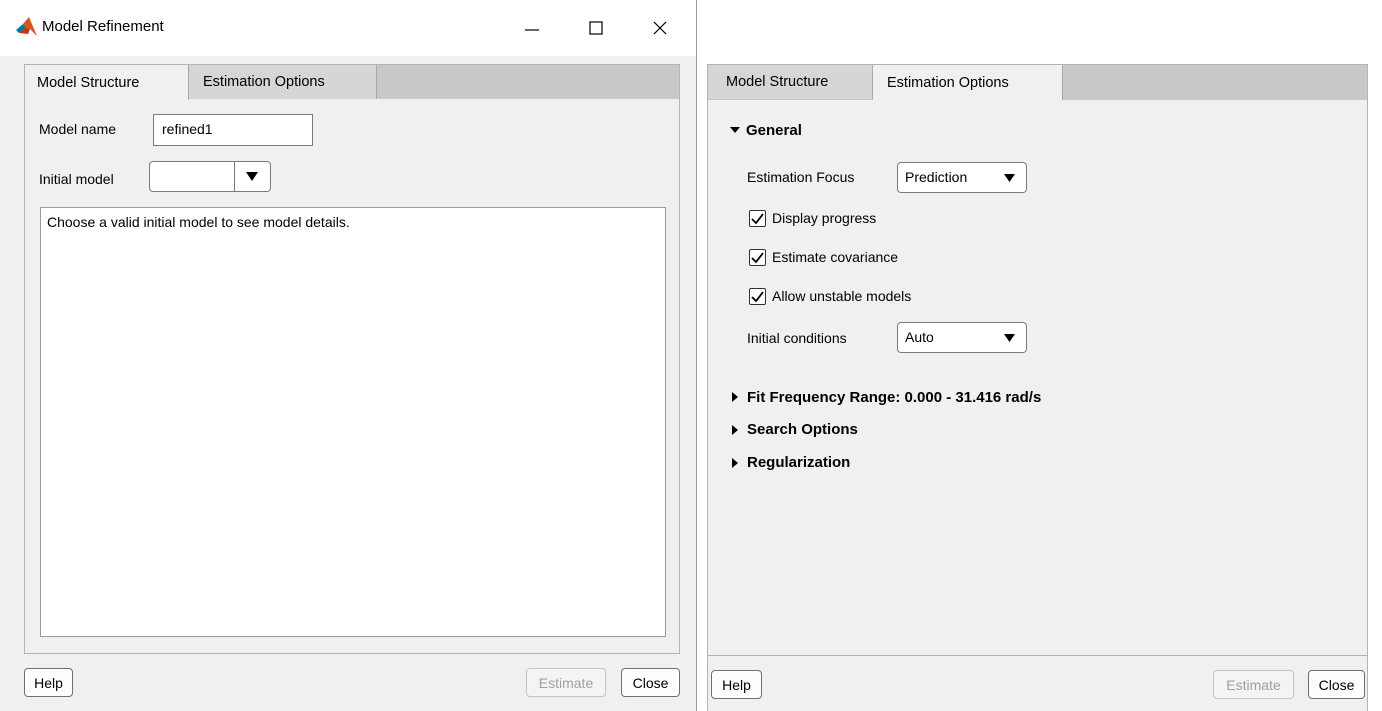  Describe the element at coordinates (842, 296) in the screenshot. I see `allow-unstable-label: Allow unstable models` at that location.